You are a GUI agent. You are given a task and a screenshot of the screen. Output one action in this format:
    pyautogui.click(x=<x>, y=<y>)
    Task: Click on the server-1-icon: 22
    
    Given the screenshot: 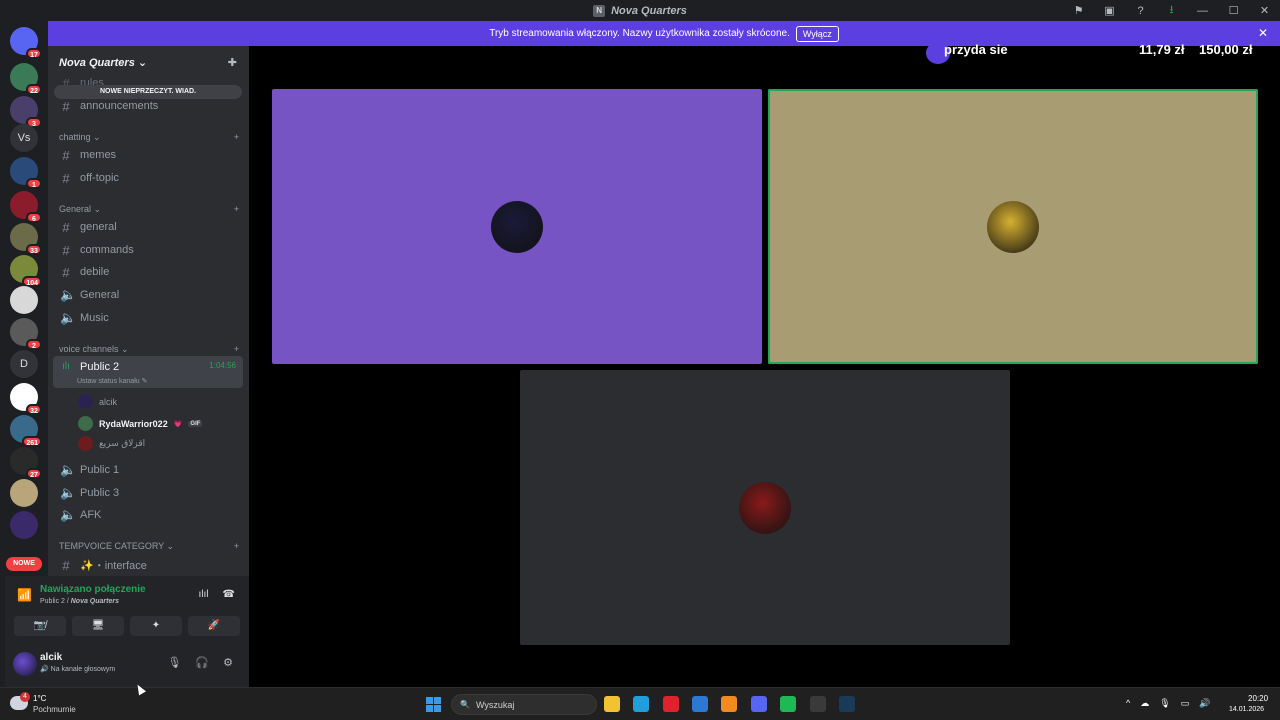 What is the action you would take?
    pyautogui.click(x=26, y=79)
    